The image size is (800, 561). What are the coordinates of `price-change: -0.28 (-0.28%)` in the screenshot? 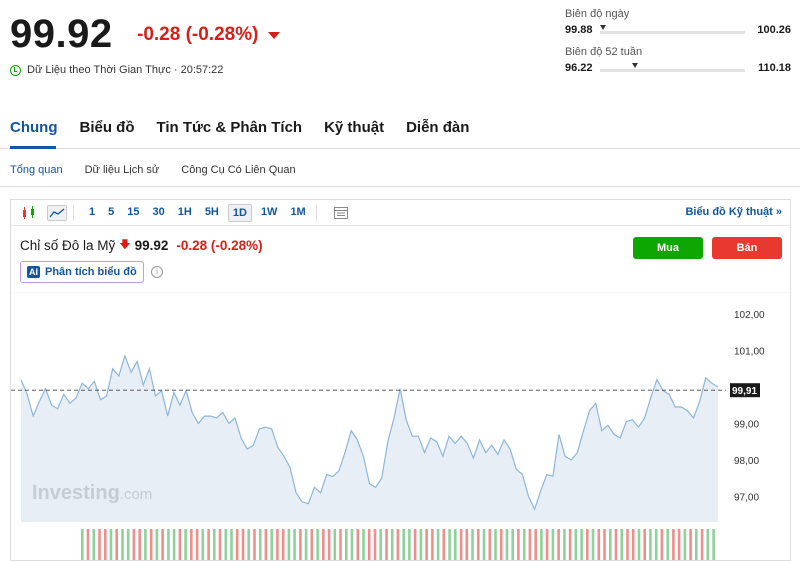 It's located at (209, 35).